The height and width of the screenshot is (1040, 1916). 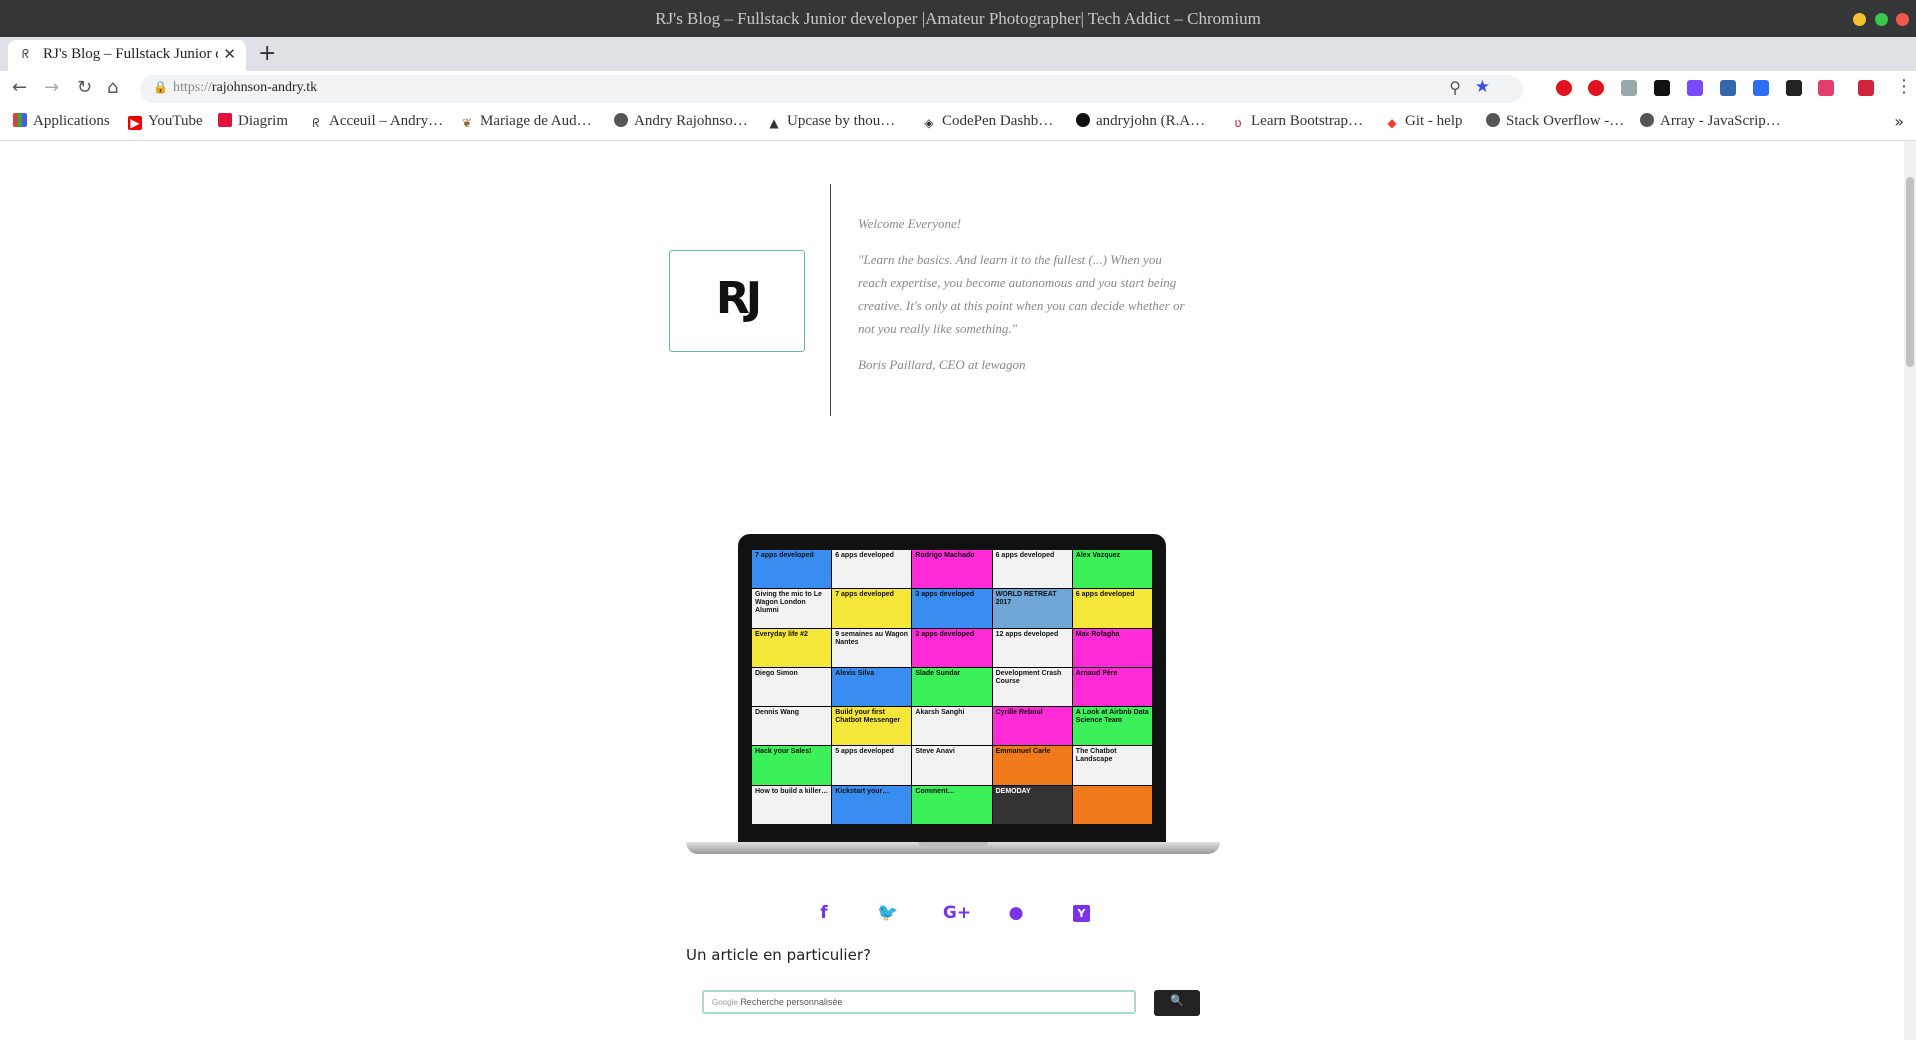 I want to click on hero-divider, so click(x=830, y=300).